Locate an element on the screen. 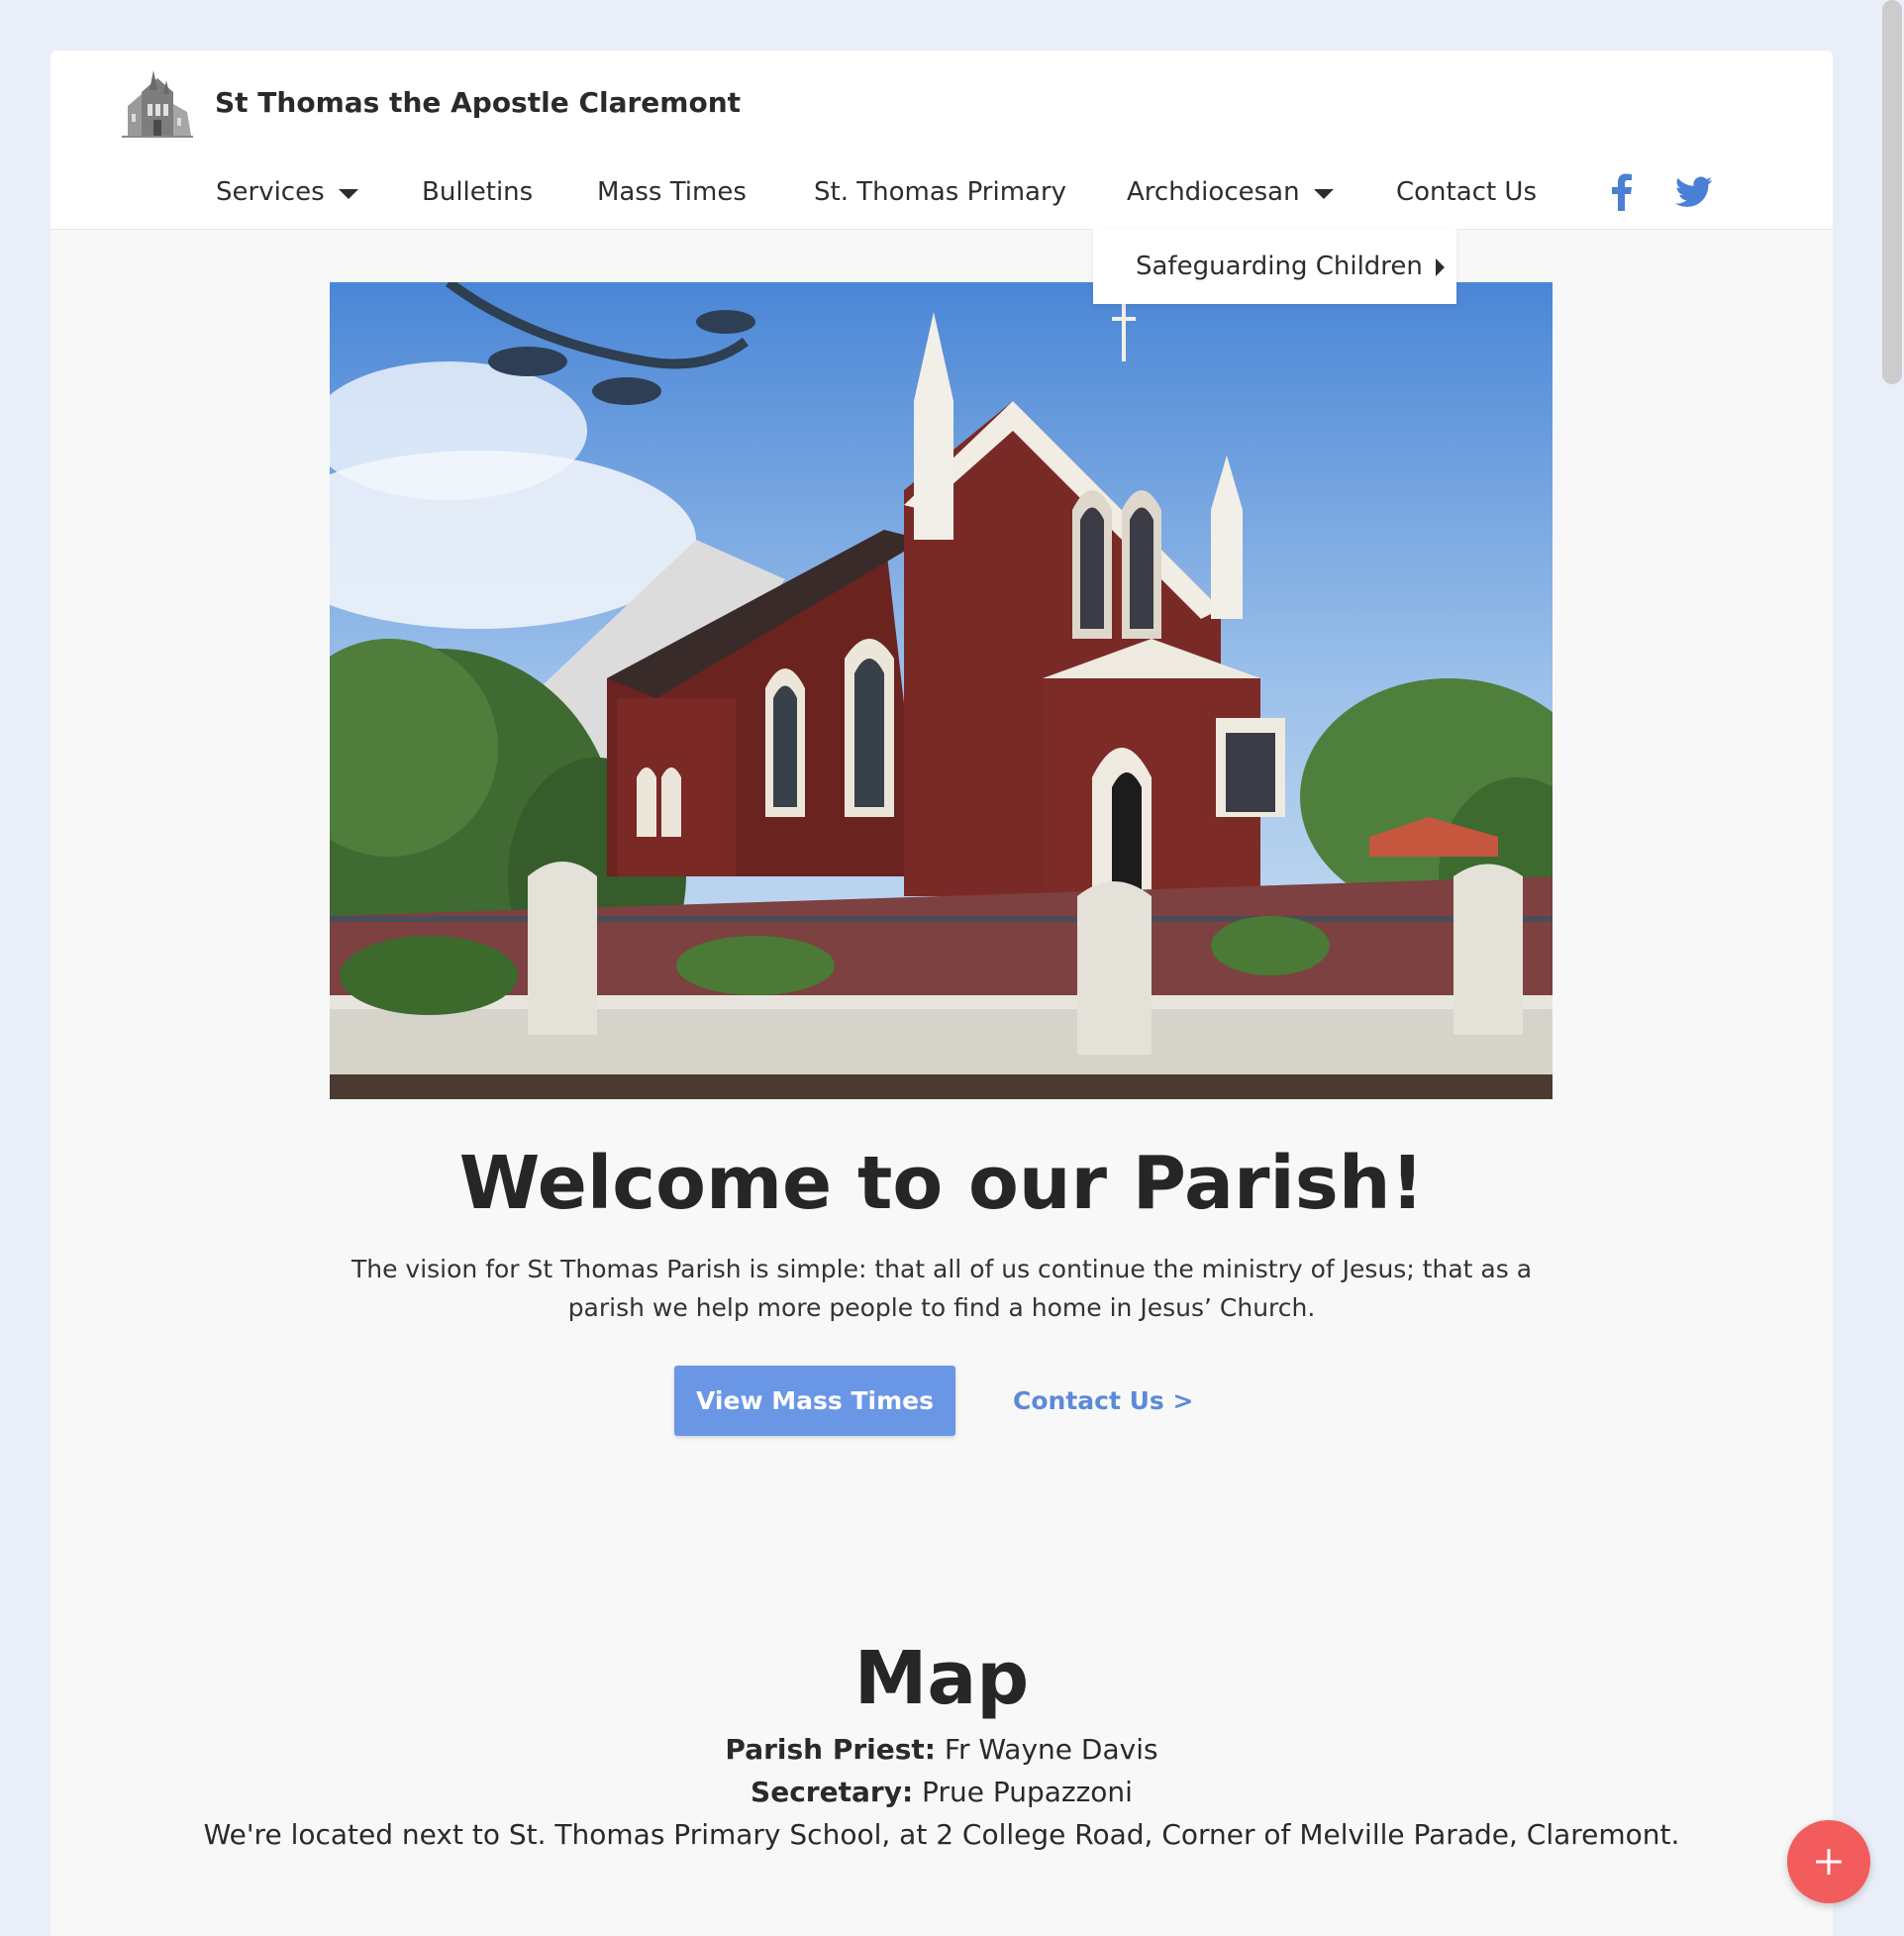 This screenshot has width=1904, height=1936. archdiocesan-dropdown: Safeguarding Children is located at coordinates (1274, 266).